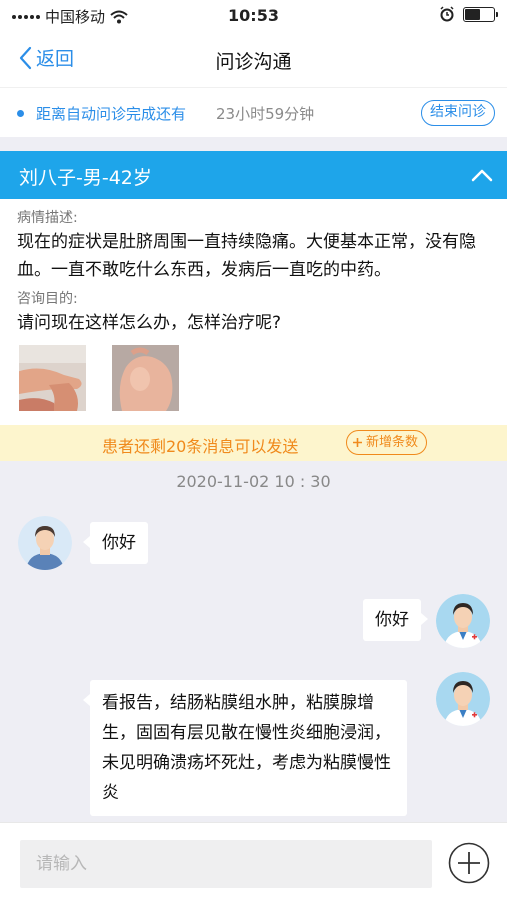 This screenshot has width=507, height=900. Describe the element at coordinates (482, 175) in the screenshot. I see `chevron-up-icon` at that location.